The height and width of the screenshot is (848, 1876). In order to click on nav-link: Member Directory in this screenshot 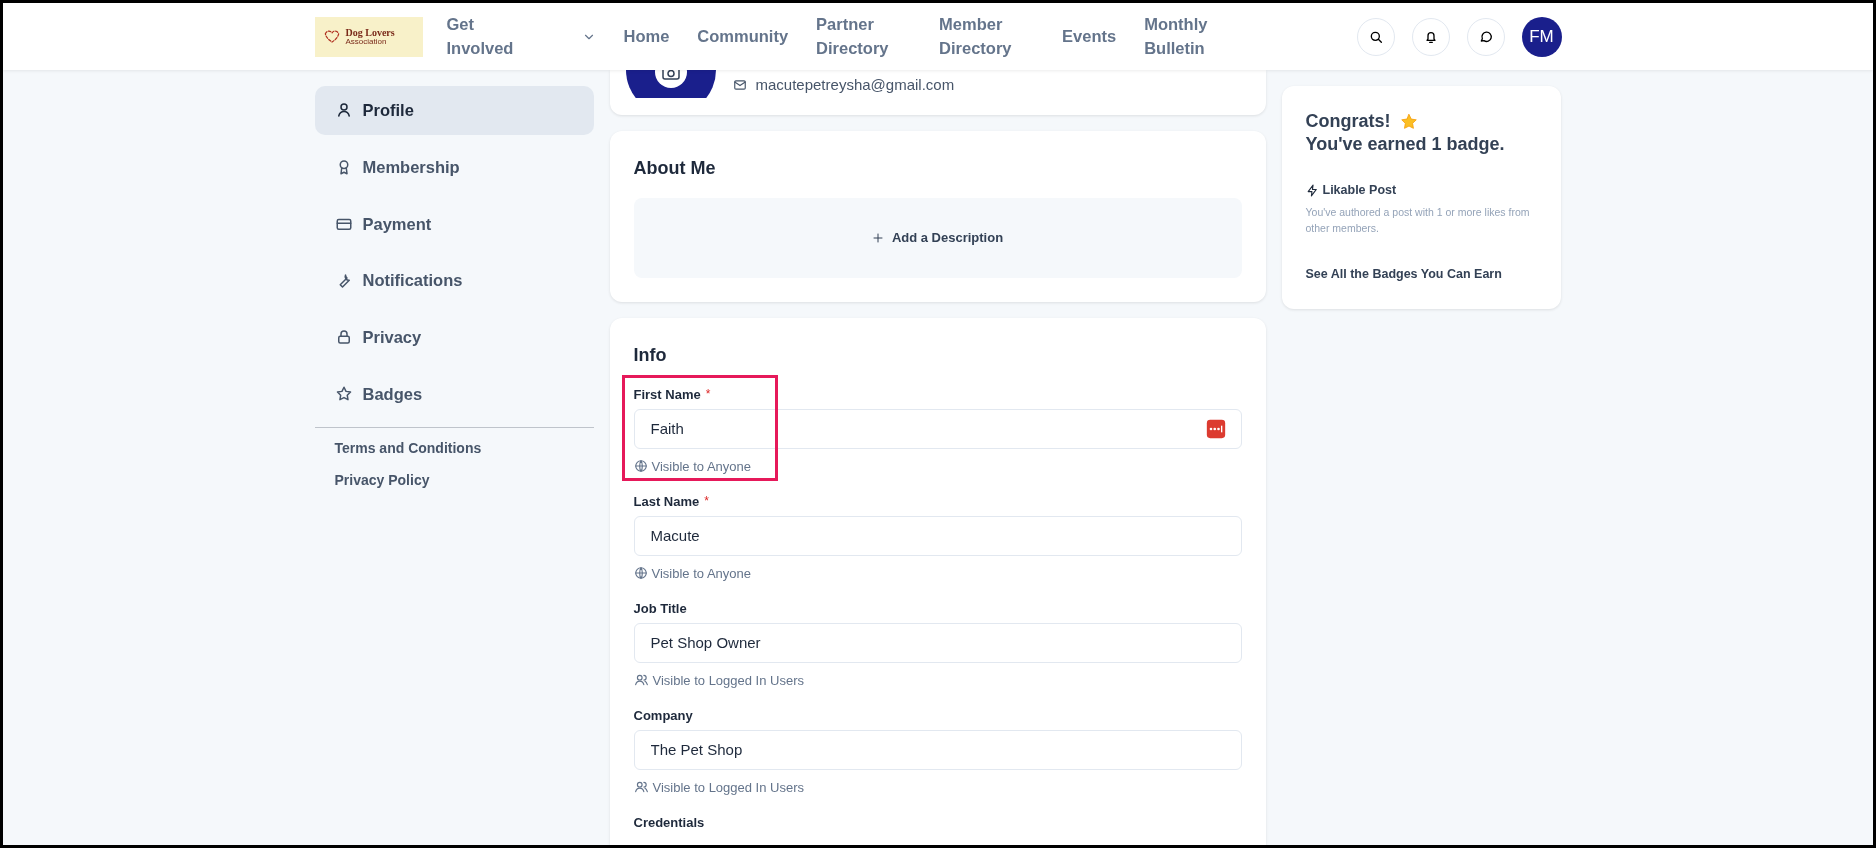, I will do `click(987, 36)`.